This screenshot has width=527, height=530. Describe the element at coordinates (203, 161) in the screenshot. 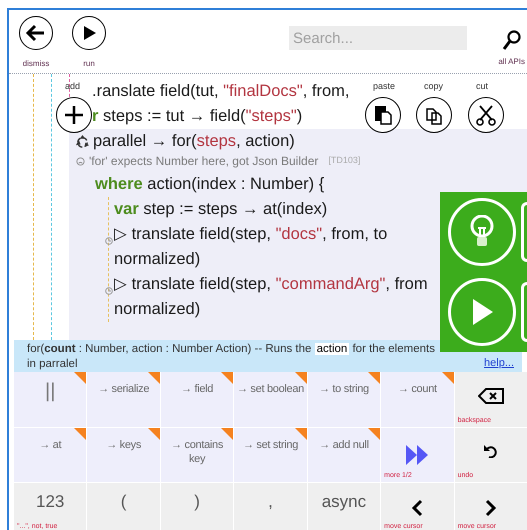

I see `error-message: 'for' expects Number here, got Json Builder` at that location.